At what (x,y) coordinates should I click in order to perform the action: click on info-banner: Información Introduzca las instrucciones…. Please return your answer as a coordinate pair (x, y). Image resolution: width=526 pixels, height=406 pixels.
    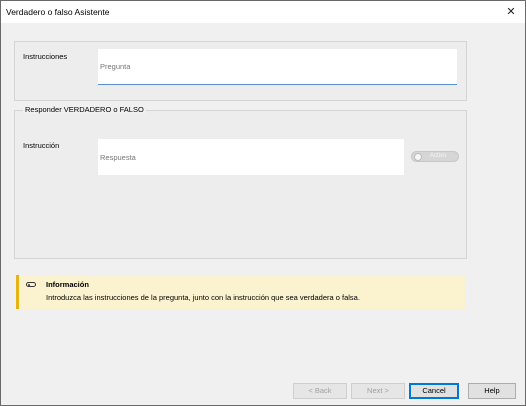
    Looking at the image, I should click on (240, 292).